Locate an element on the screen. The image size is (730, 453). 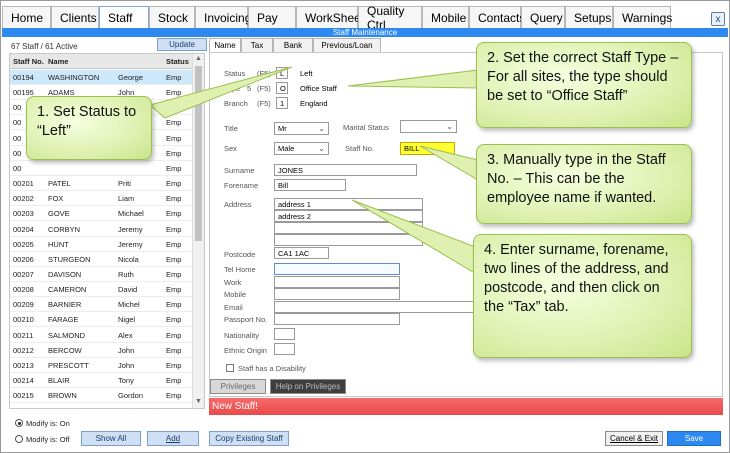
table-row: 00214 BLAIR Tony Emp is located at coordinates (101, 380).